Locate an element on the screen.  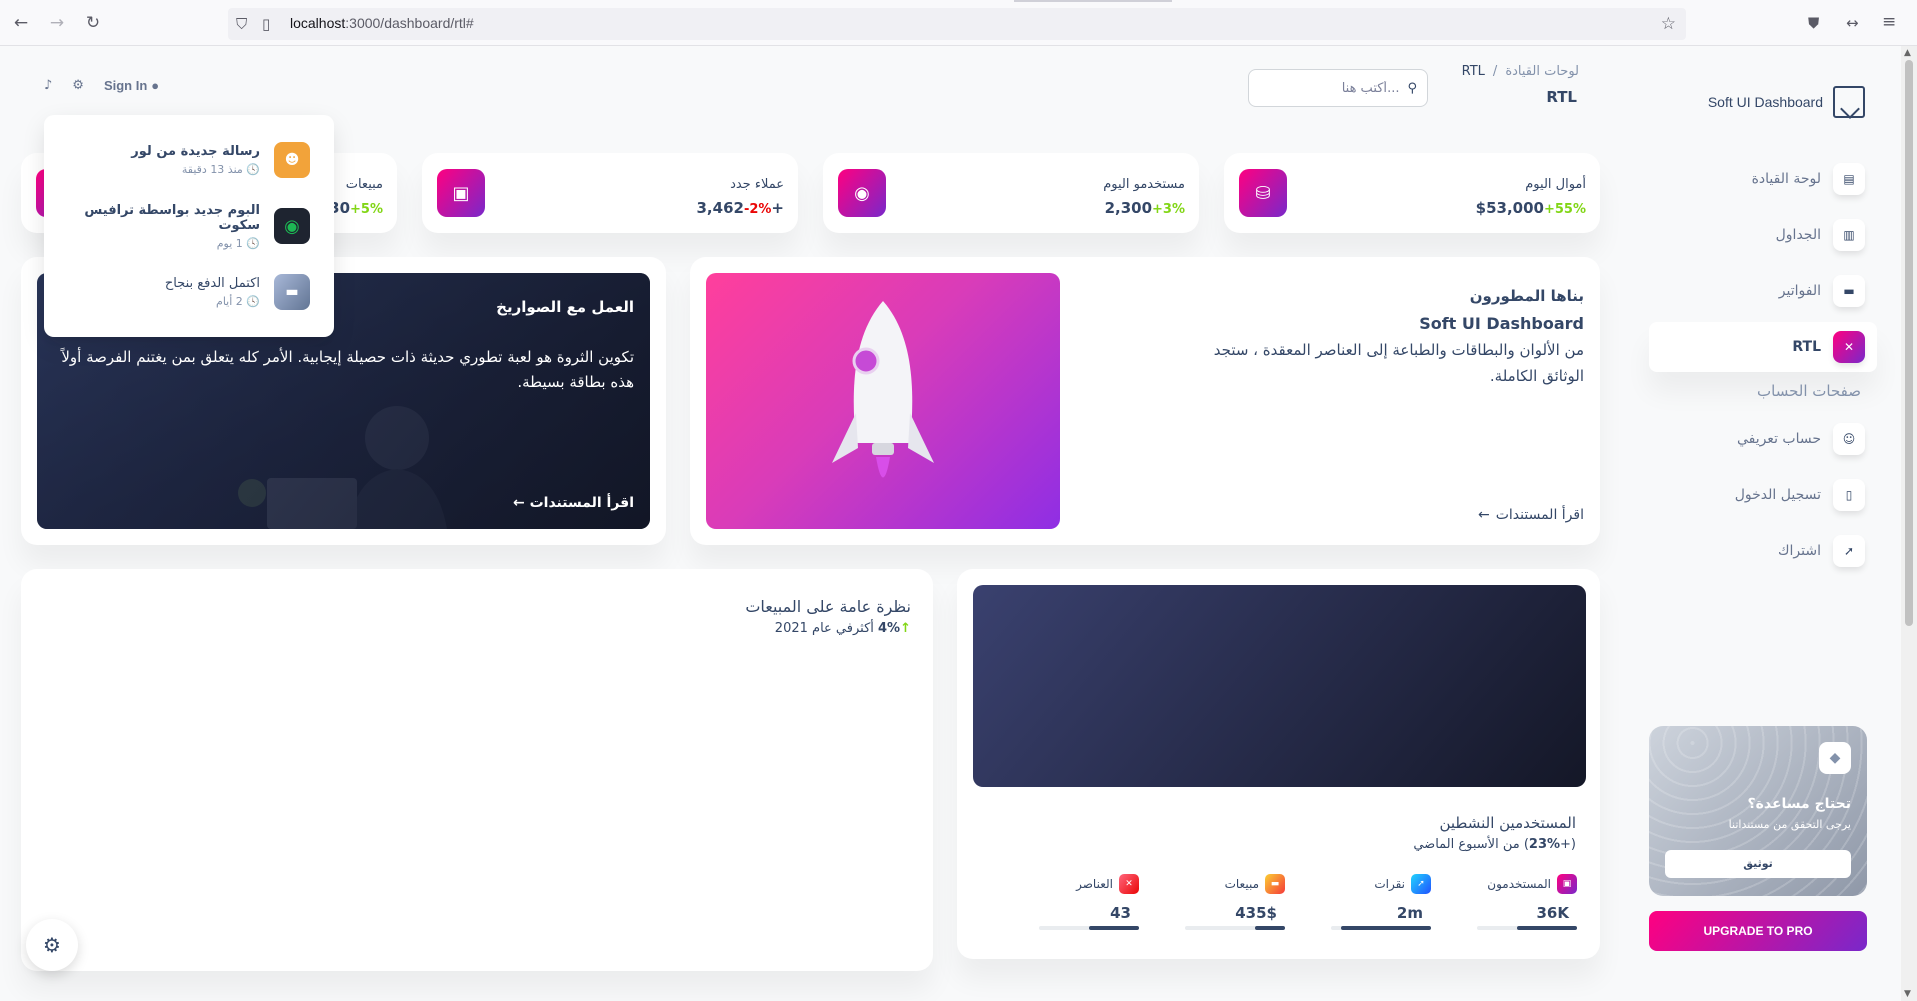
stat-change: +55% is located at coordinates (1564, 209).